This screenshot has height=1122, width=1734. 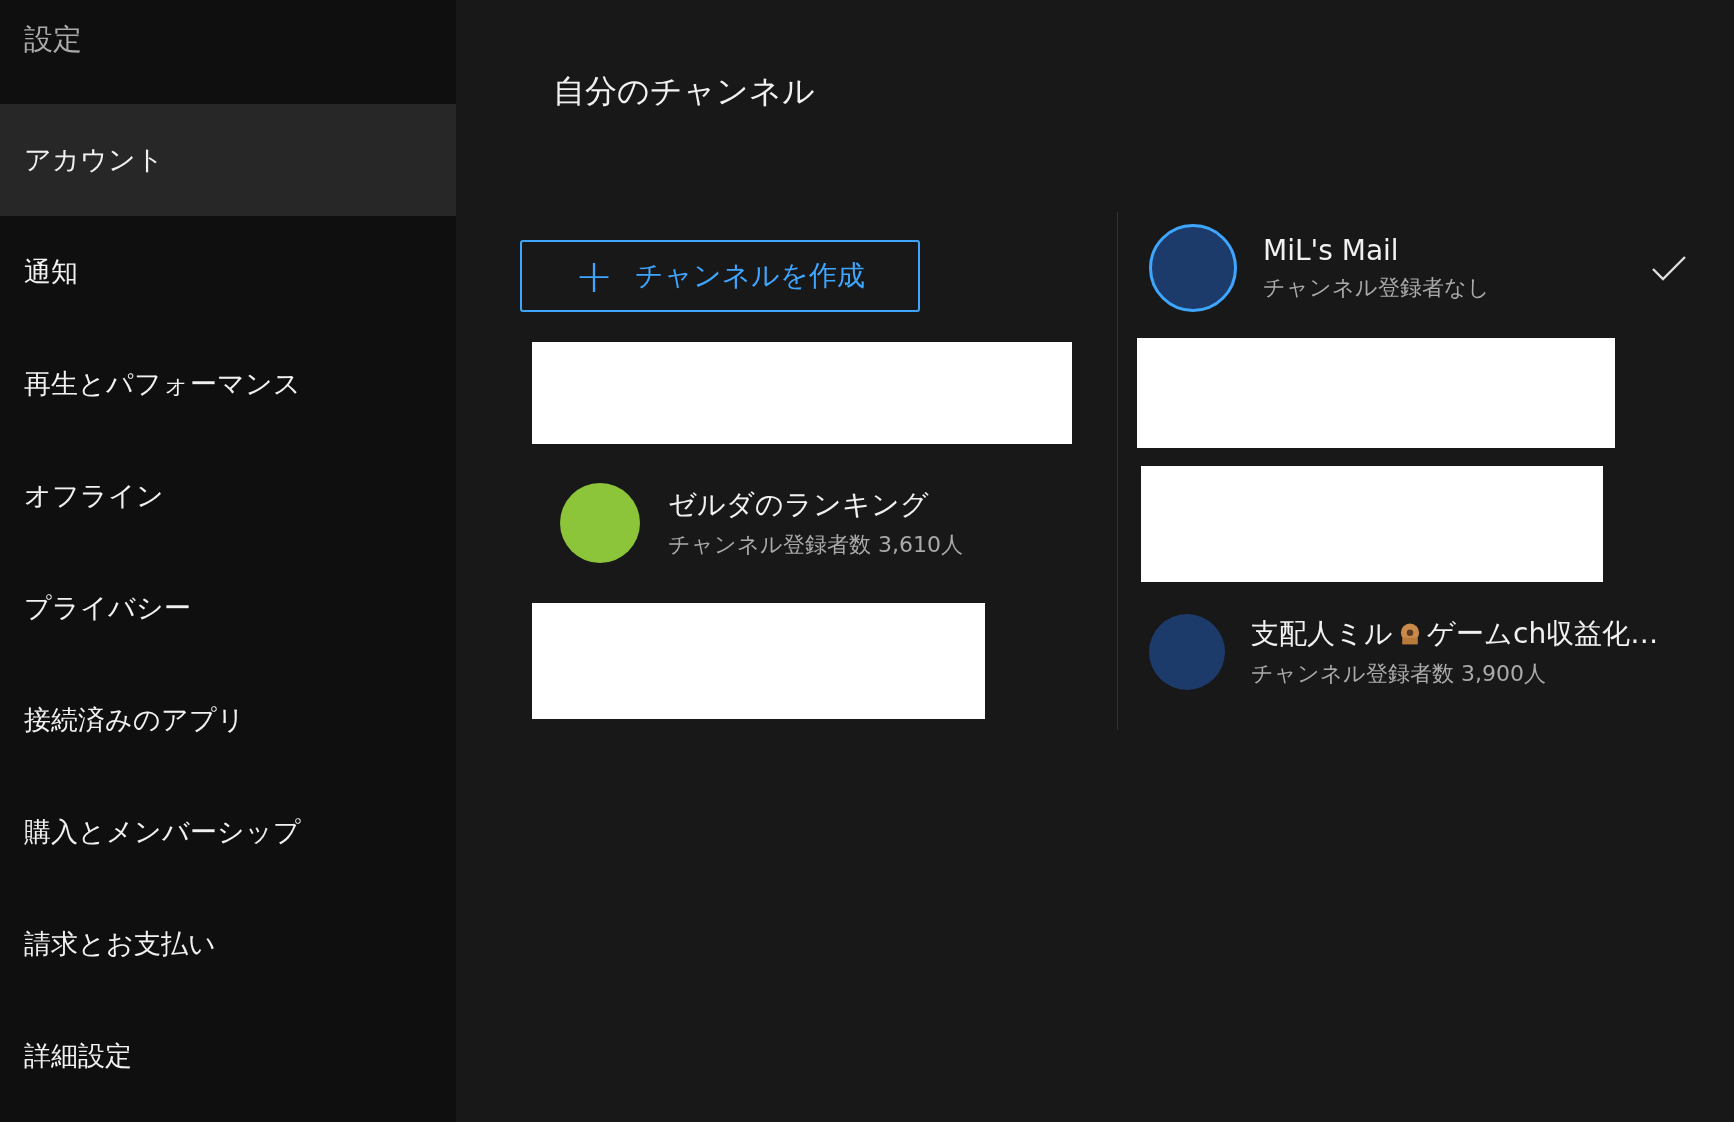 What do you see at coordinates (1669, 268) in the screenshot?
I see `checkmark-icon` at bounding box center [1669, 268].